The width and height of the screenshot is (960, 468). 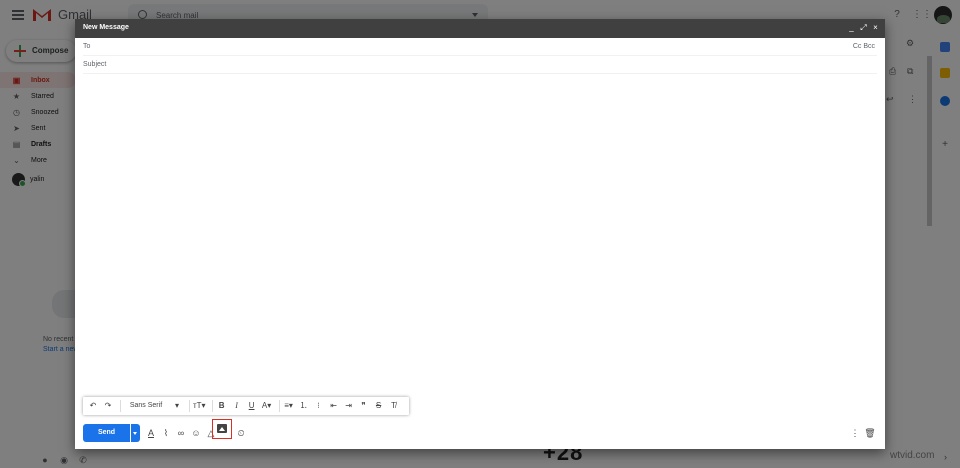 What do you see at coordinates (289, 406) in the screenshot?
I see `align-icon: ≡▾` at bounding box center [289, 406].